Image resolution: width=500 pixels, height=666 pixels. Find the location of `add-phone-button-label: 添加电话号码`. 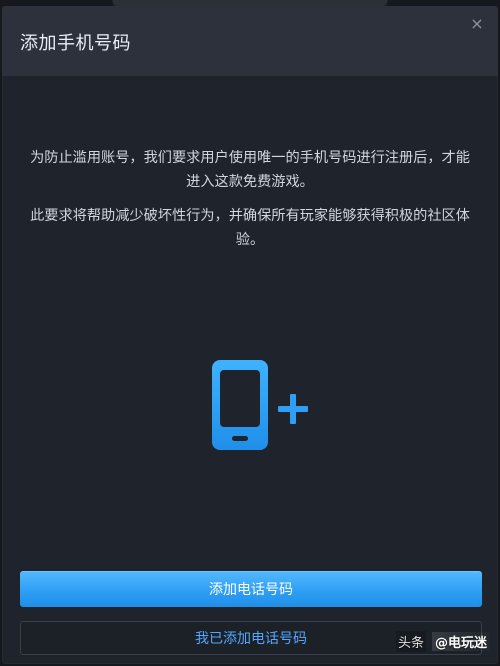

add-phone-button-label: 添加电话号码 is located at coordinates (251, 590).